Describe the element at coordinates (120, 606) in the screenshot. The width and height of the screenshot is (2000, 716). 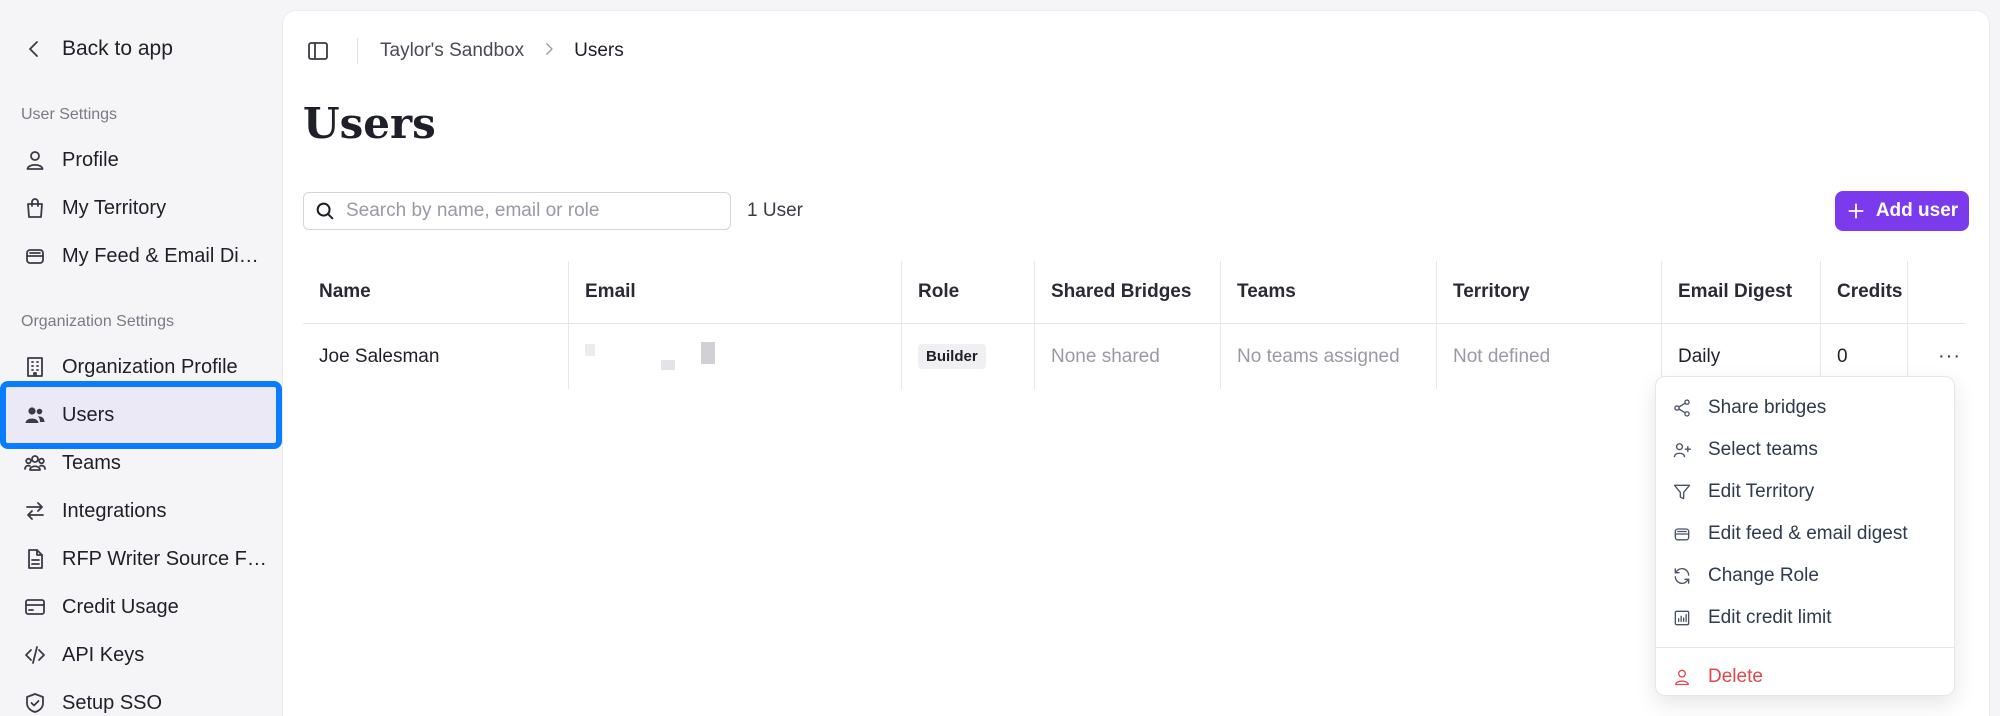
I see `sidebar-item-label: Credit Usage` at that location.